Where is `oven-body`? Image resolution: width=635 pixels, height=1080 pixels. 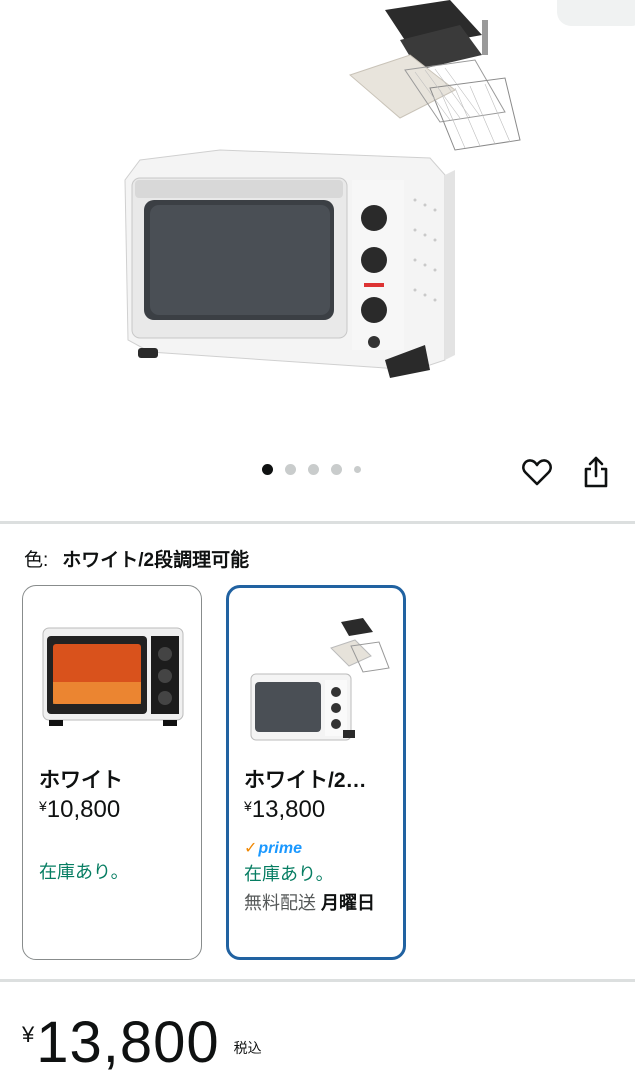
oven-body is located at coordinates (289, 263).